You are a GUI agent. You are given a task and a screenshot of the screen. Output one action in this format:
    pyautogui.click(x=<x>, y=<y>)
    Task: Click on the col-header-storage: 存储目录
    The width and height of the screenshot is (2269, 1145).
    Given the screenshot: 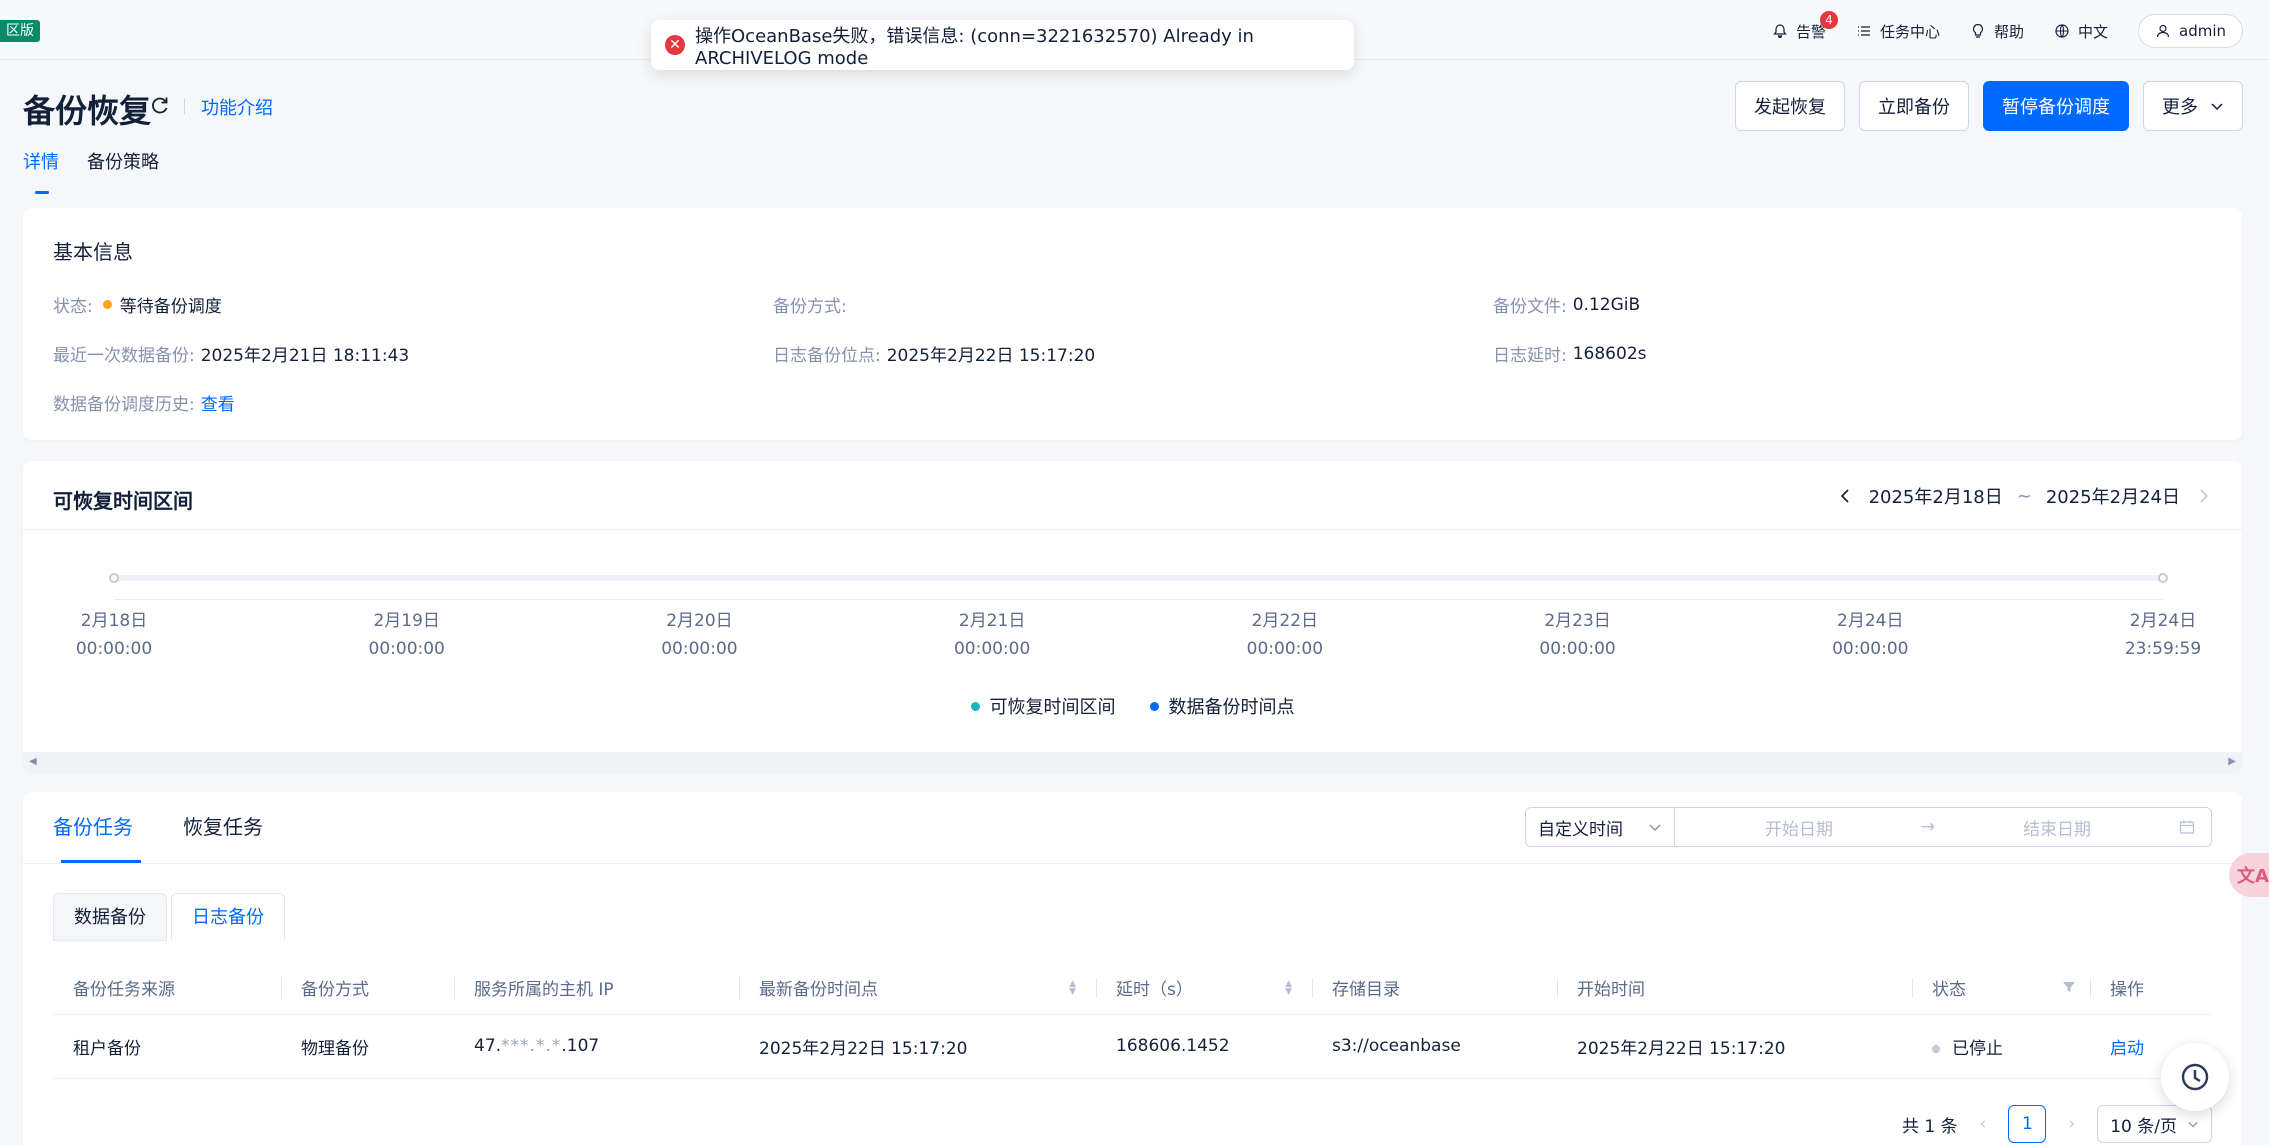 What is the action you would take?
    pyautogui.click(x=1434, y=988)
    